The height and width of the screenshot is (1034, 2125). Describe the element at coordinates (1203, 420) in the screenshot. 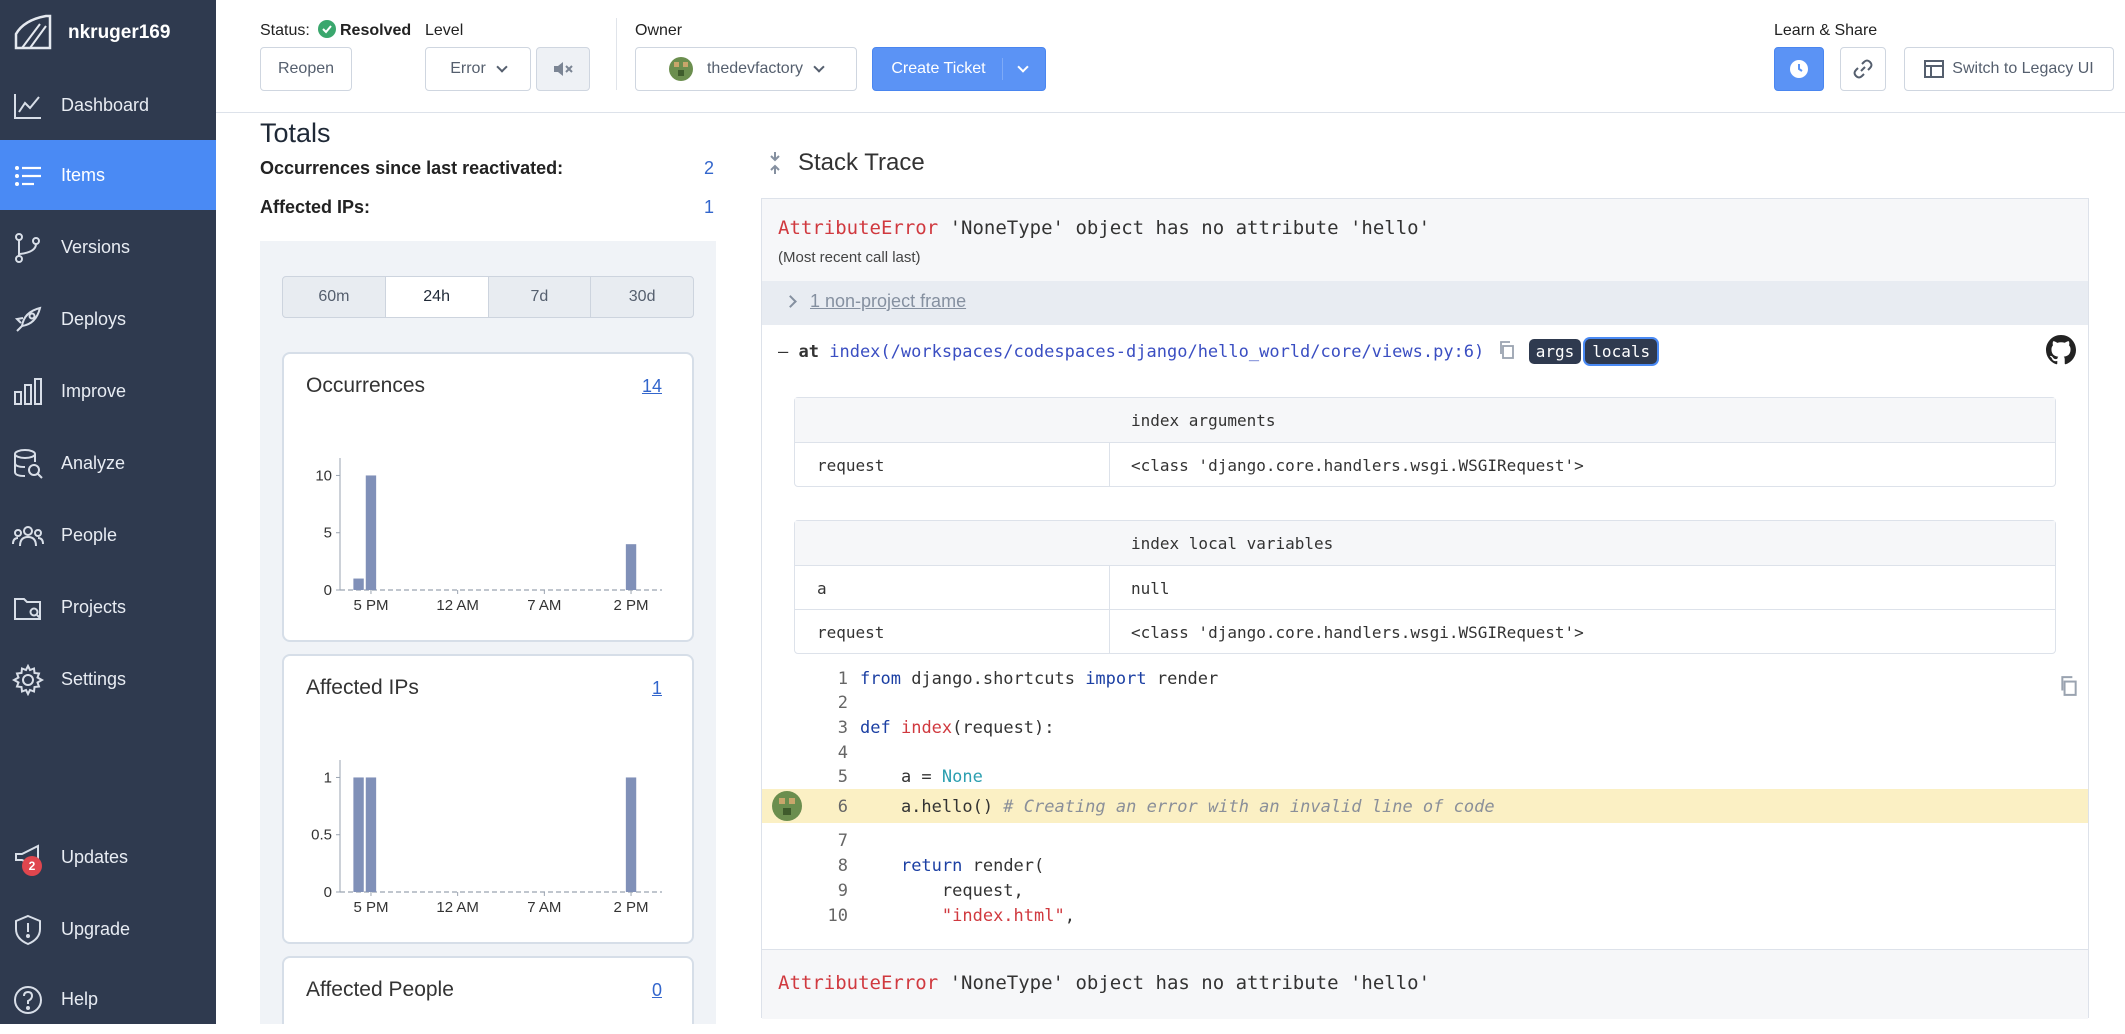

I see `args-header: index arguments` at that location.